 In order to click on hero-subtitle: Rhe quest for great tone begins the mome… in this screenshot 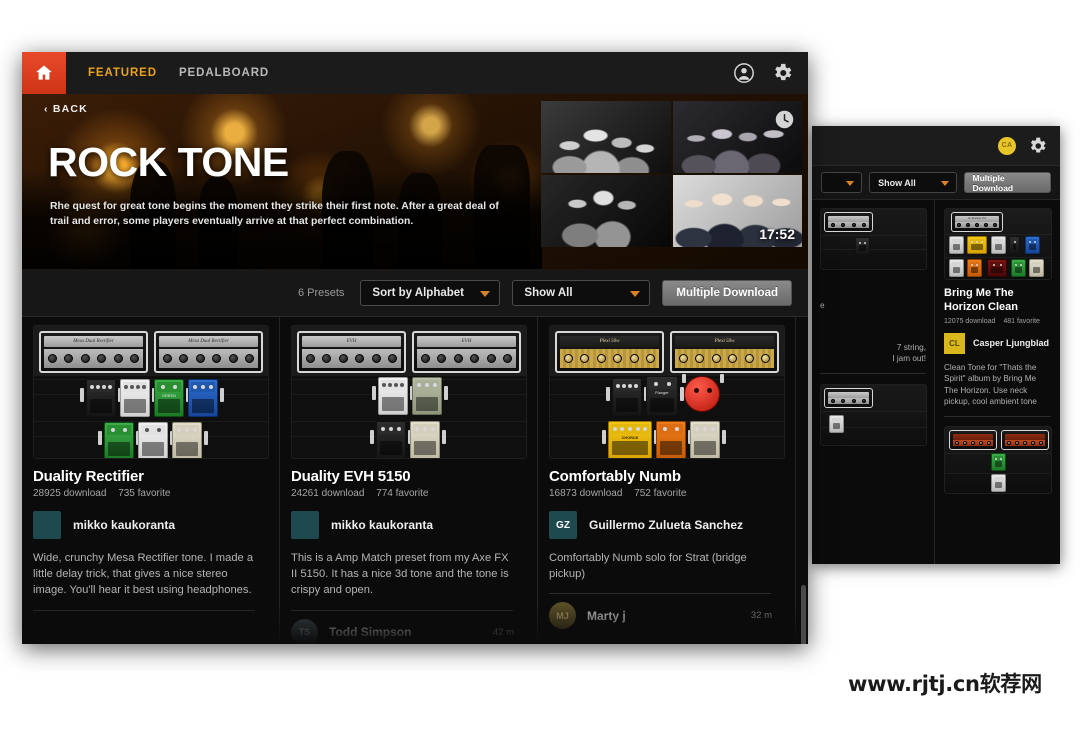, I will do `click(274, 214)`.